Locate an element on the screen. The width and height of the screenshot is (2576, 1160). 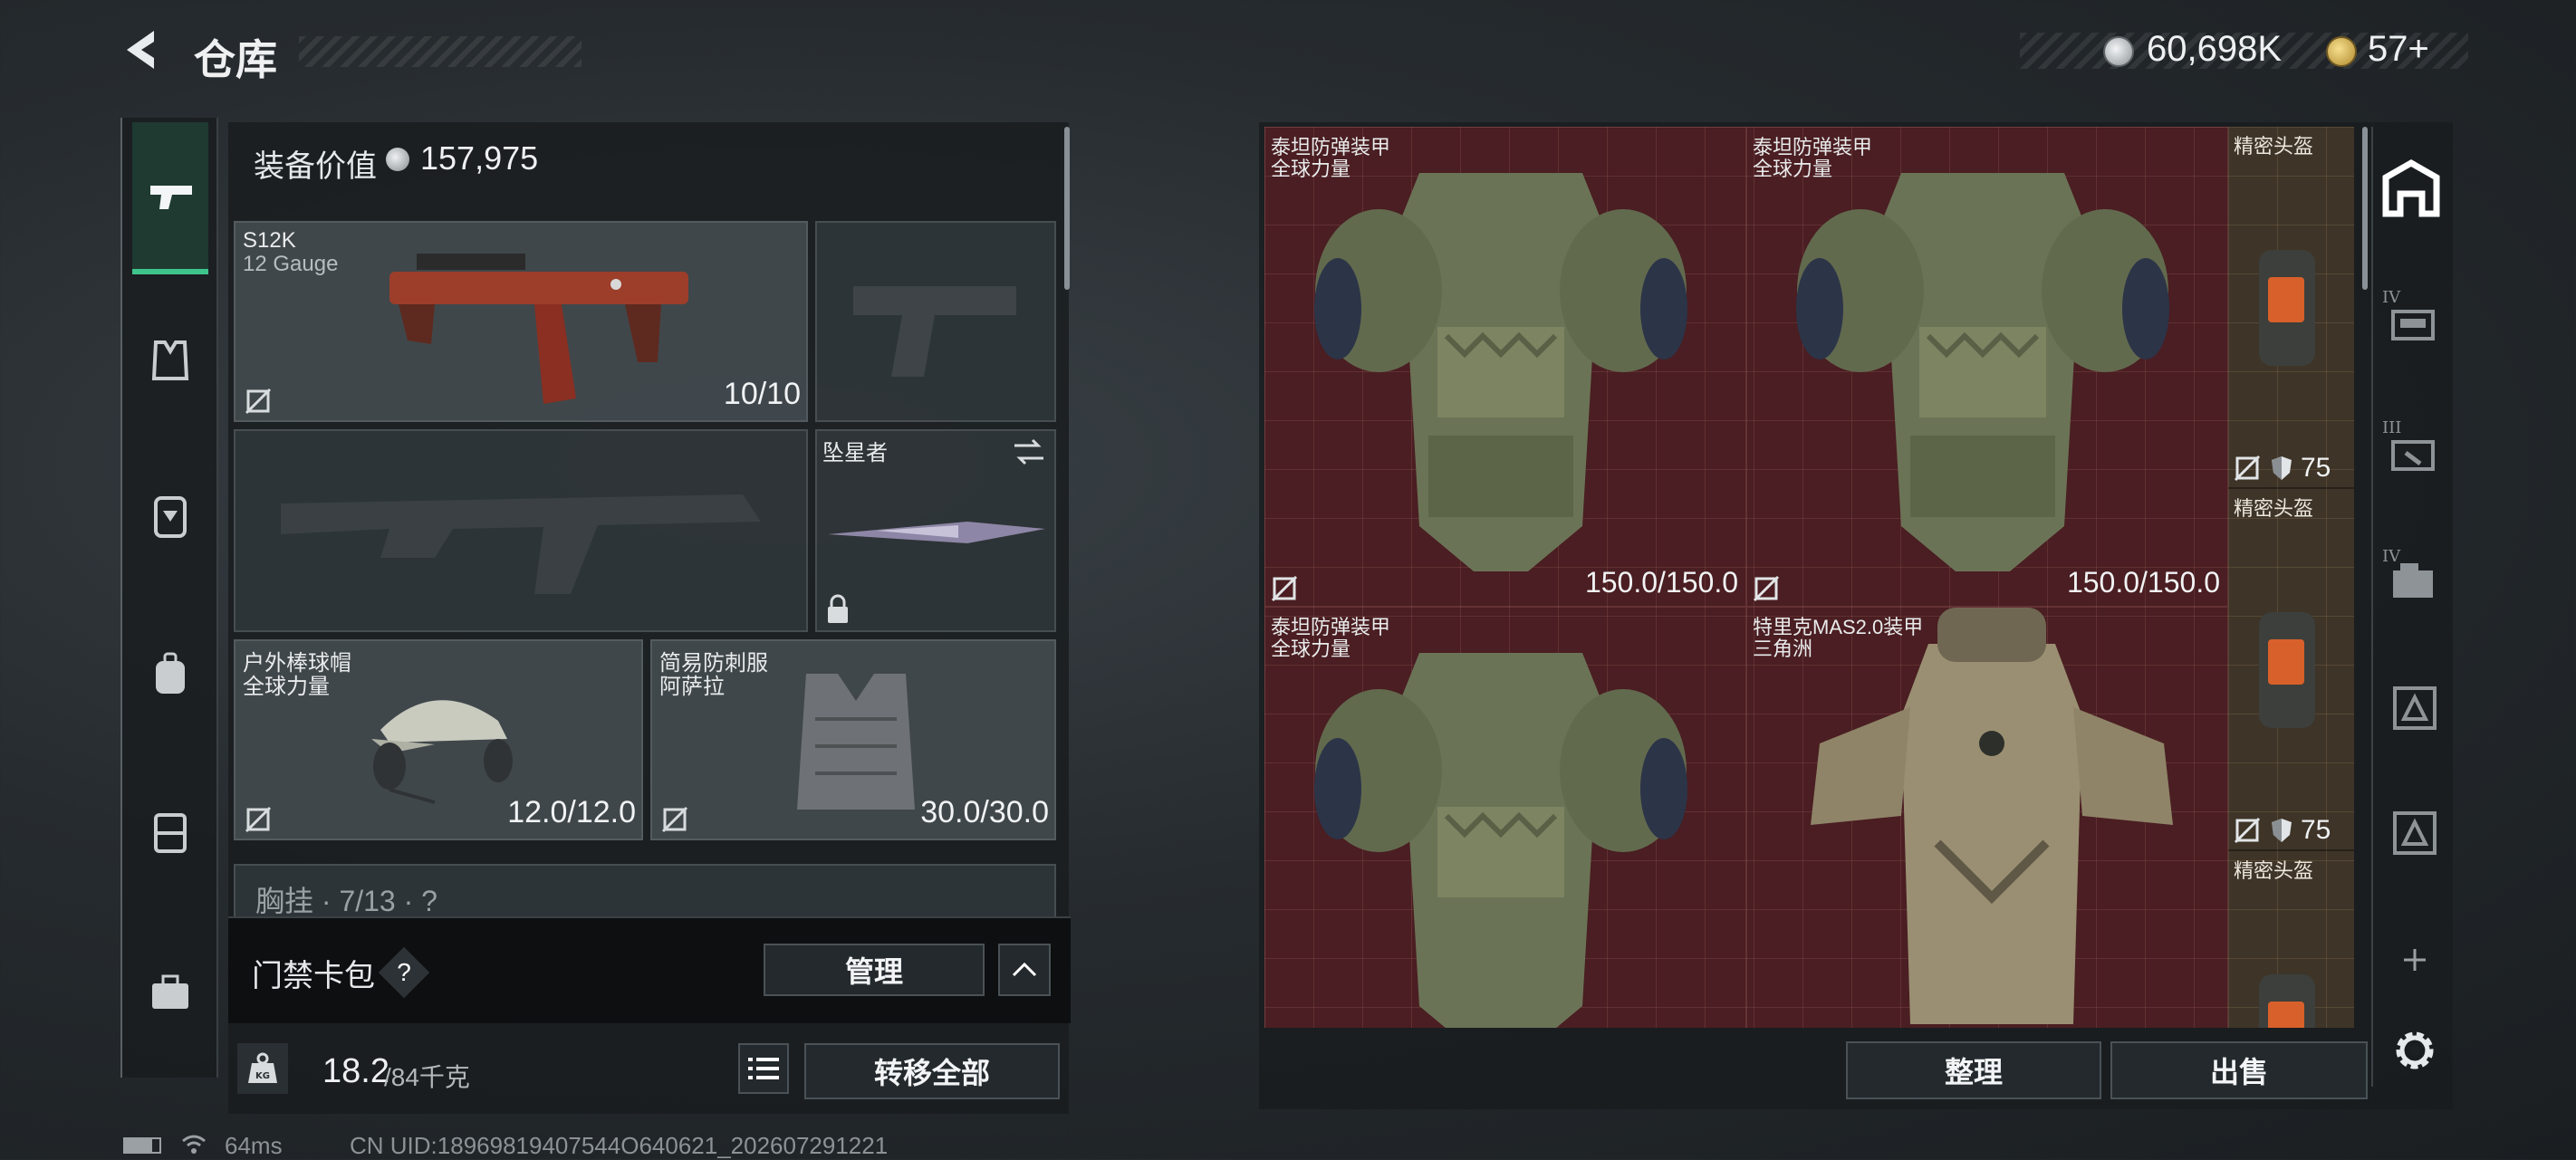
keycard-collapse-button is located at coordinates (1024, 970).